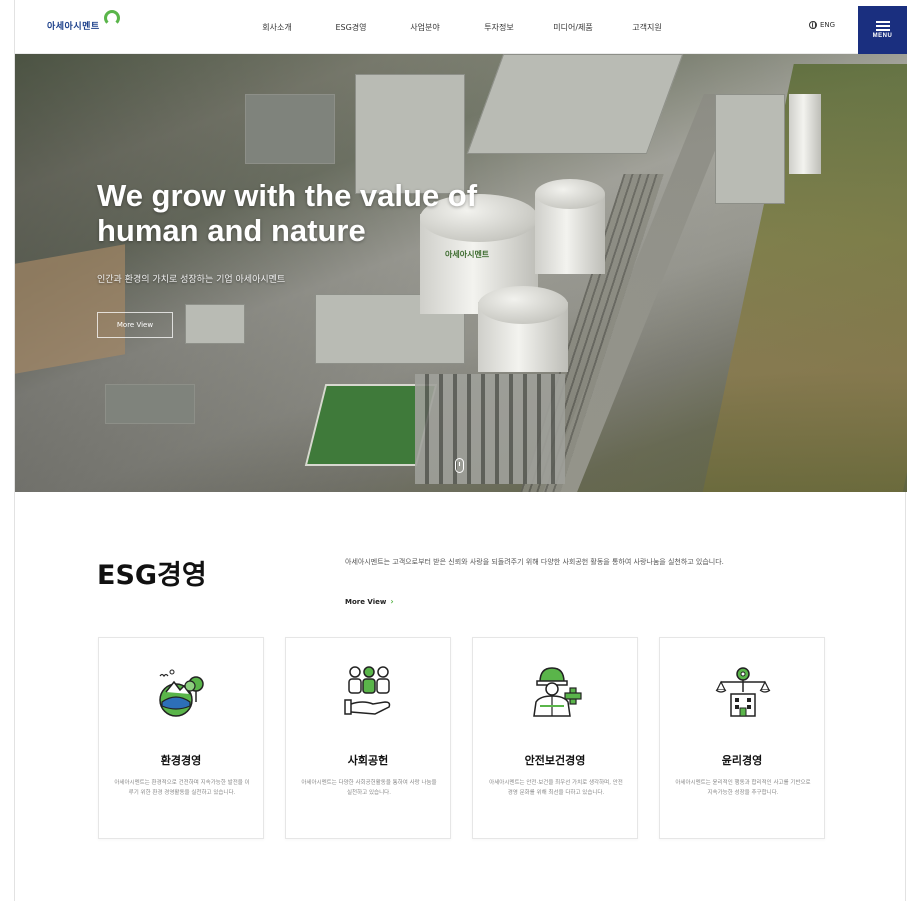  Describe the element at coordinates (152, 575) in the screenshot. I see `esg-section-title: ESG경영` at that location.